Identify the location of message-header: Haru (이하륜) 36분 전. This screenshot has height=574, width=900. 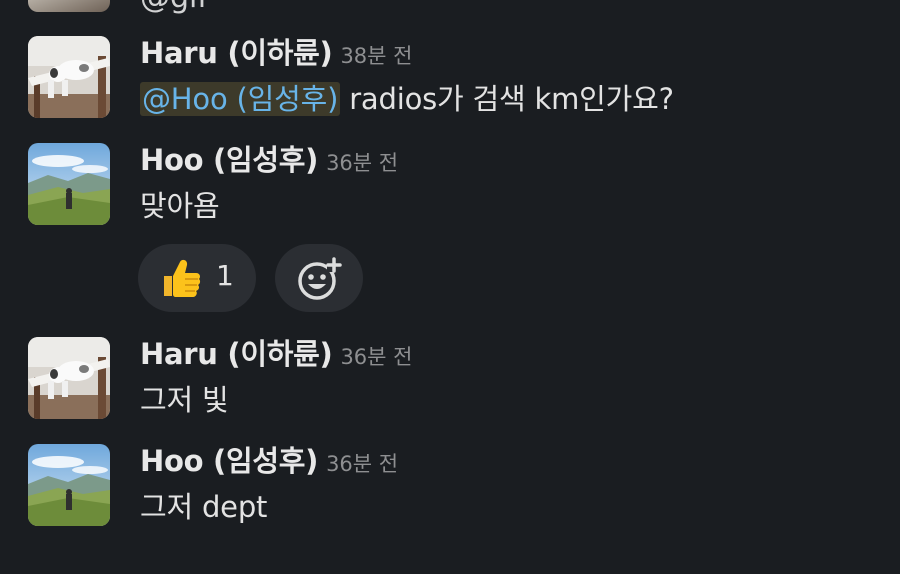
(276, 352).